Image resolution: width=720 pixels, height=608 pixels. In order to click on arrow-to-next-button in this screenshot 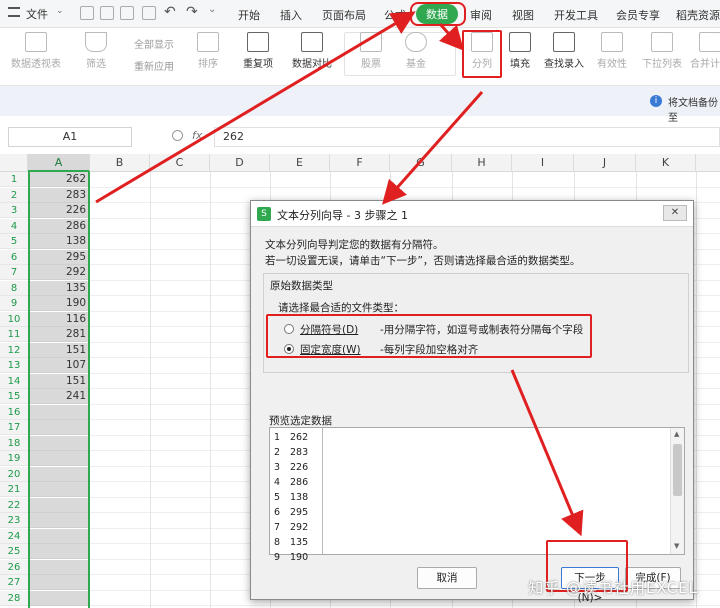, I will do `click(547, 453)`.